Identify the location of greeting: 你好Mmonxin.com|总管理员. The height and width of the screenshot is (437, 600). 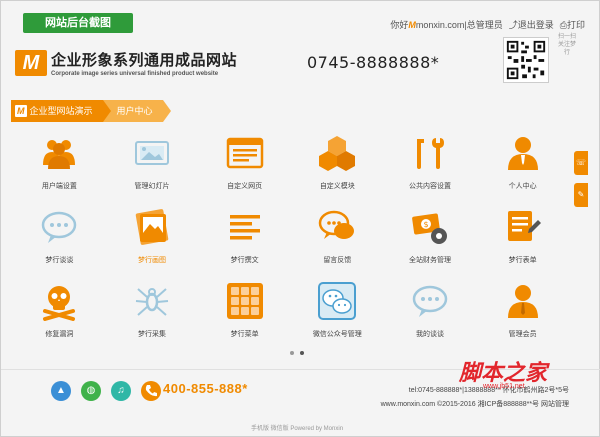
(446, 24).